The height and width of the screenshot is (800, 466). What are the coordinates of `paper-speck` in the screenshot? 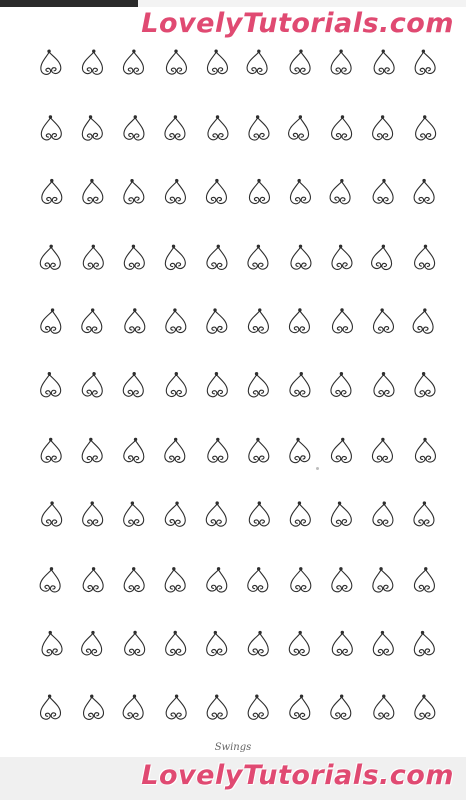 It's located at (317, 468).